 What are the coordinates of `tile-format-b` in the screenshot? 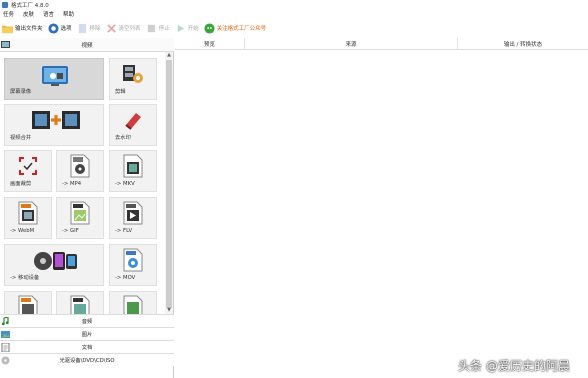 It's located at (80, 302).